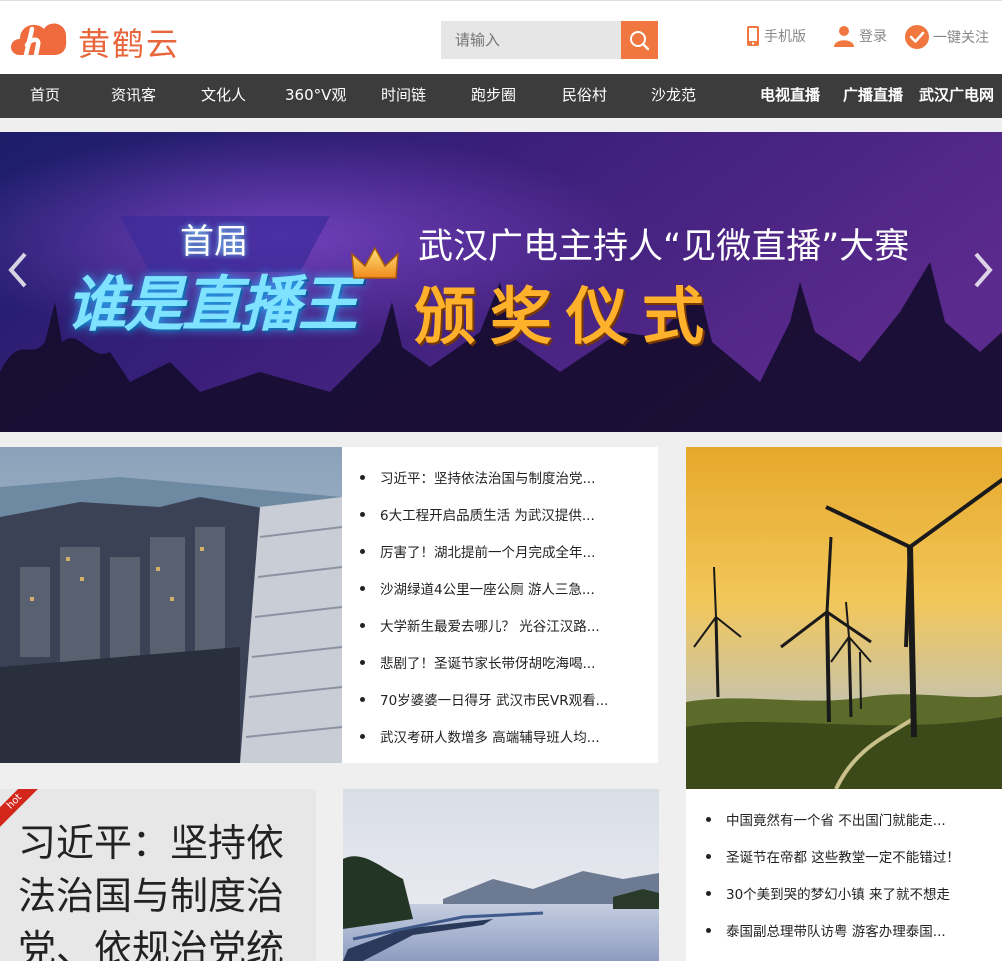 Image resolution: width=1002 pixels, height=961 pixels. Describe the element at coordinates (493, 96) in the screenshot. I see `nav-item-running: 跑步圈` at that location.